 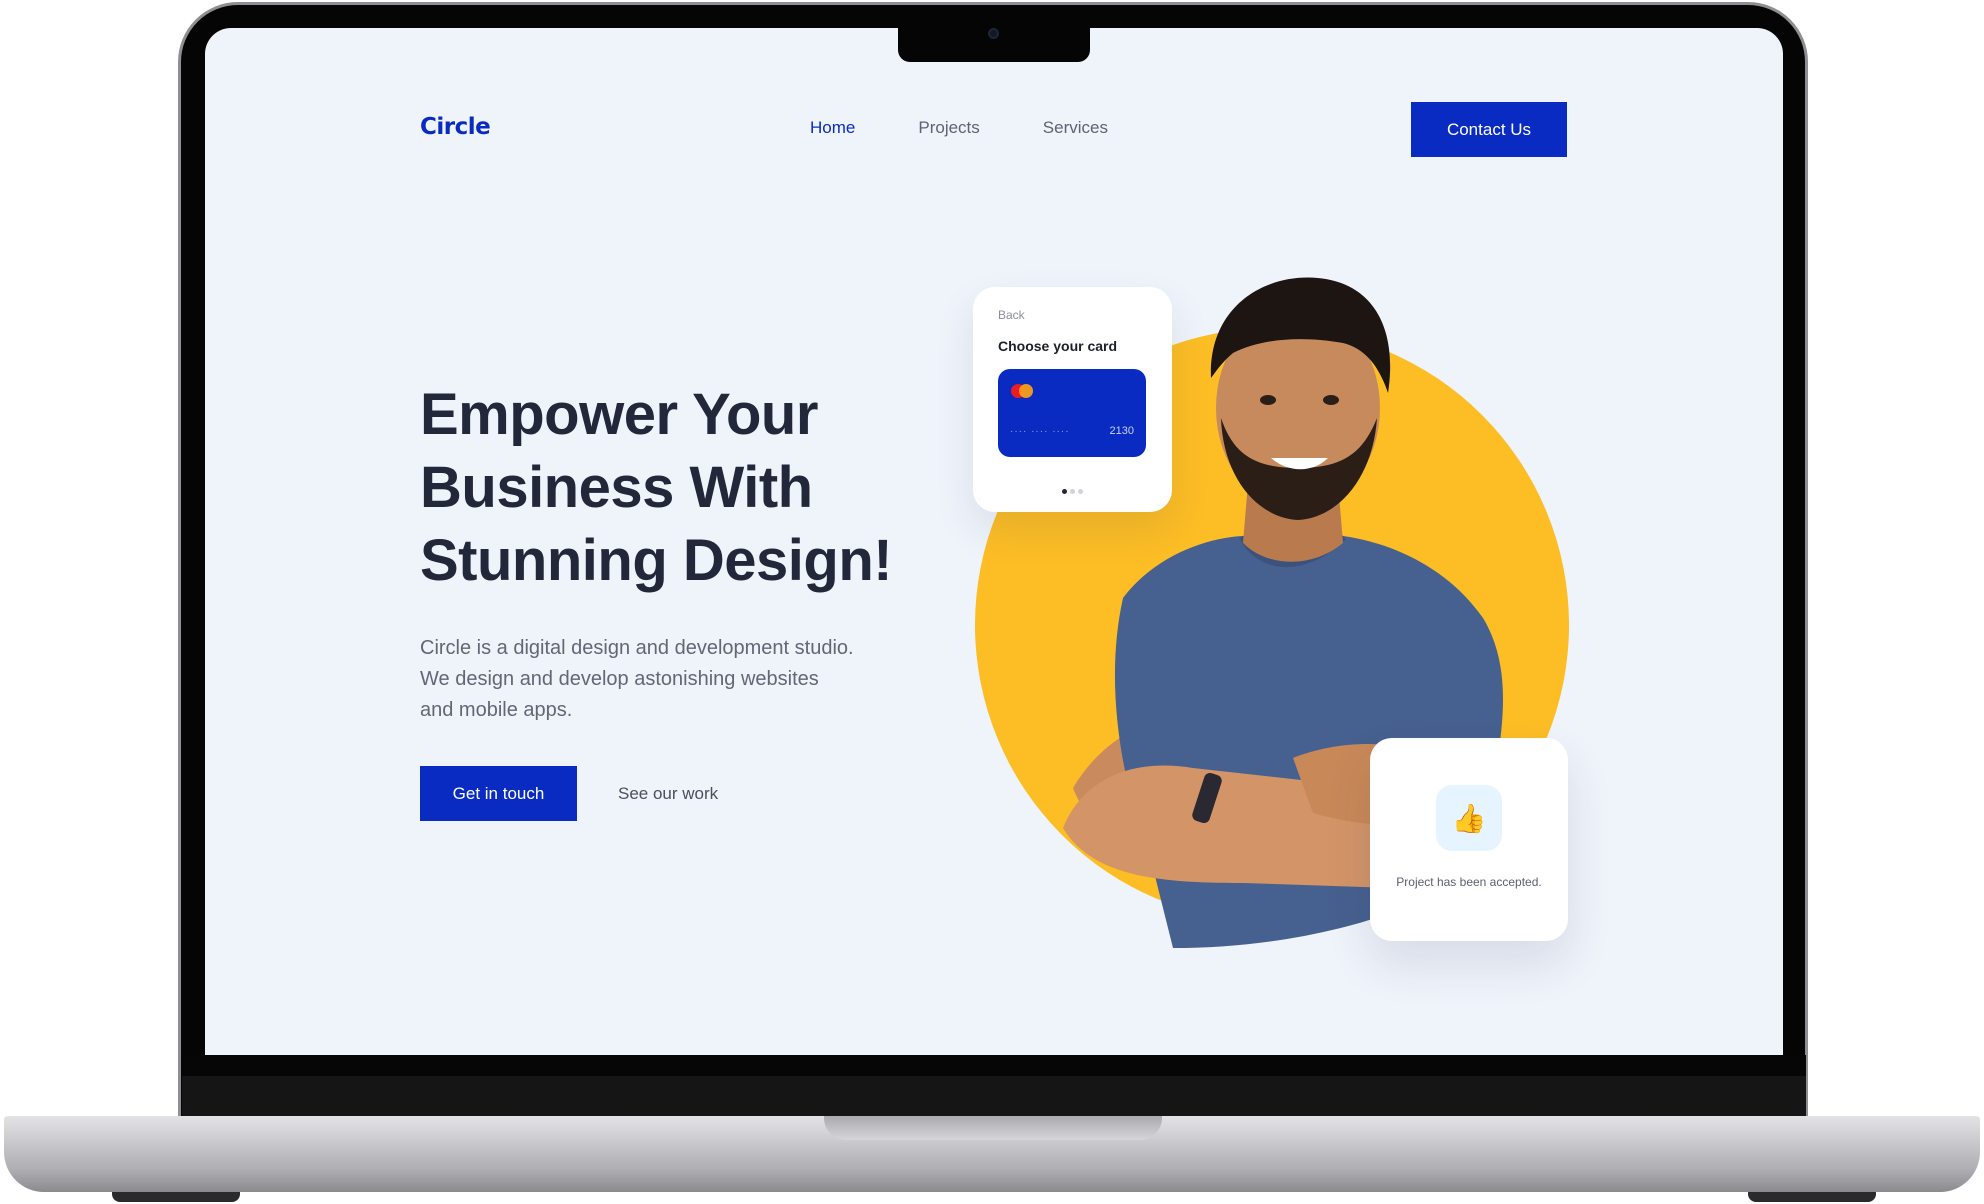 I want to click on laptop-opening-notch, so click(x=993, y=1128).